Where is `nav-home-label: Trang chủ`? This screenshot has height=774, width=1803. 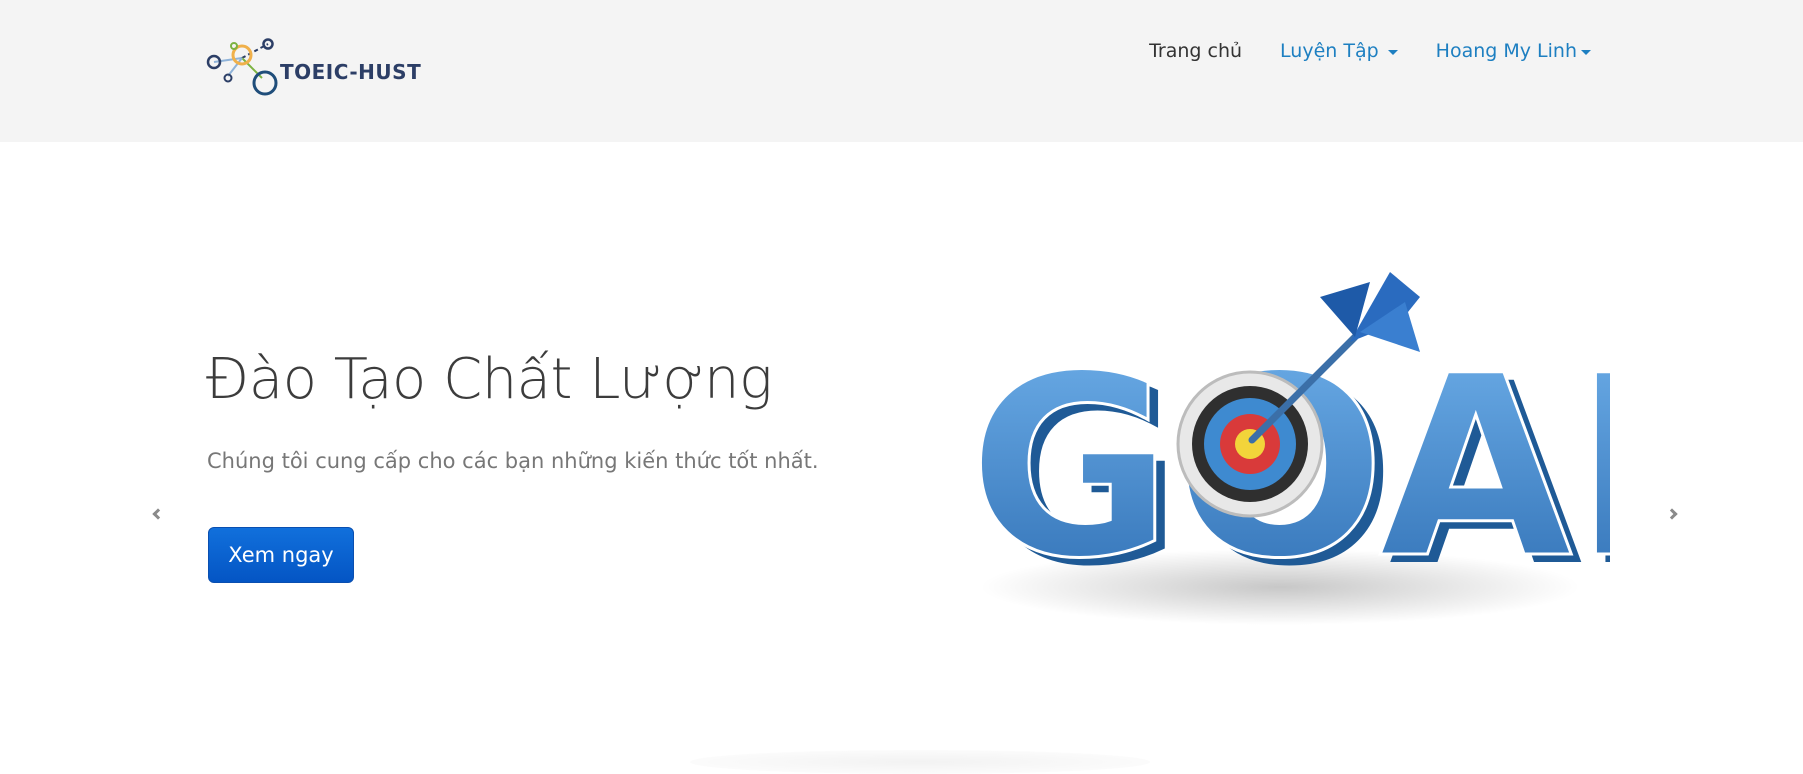
nav-home-label: Trang chủ is located at coordinates (1196, 51).